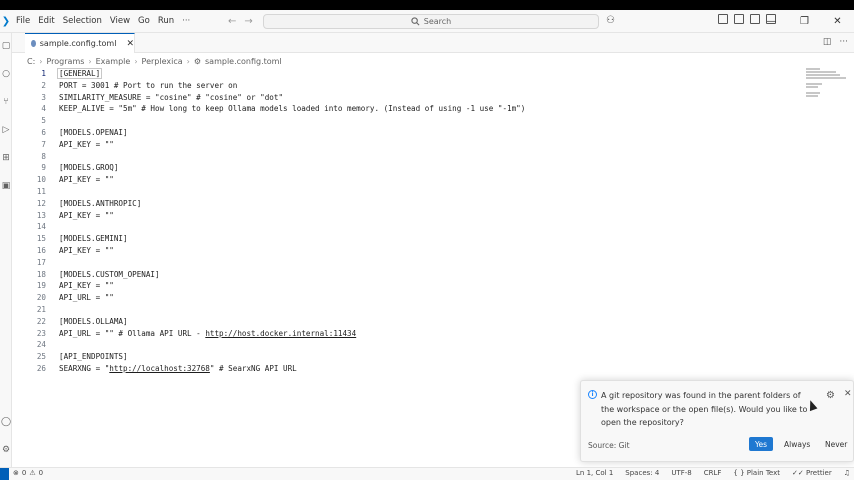  I want to click on line-number: 2, so click(43, 85).